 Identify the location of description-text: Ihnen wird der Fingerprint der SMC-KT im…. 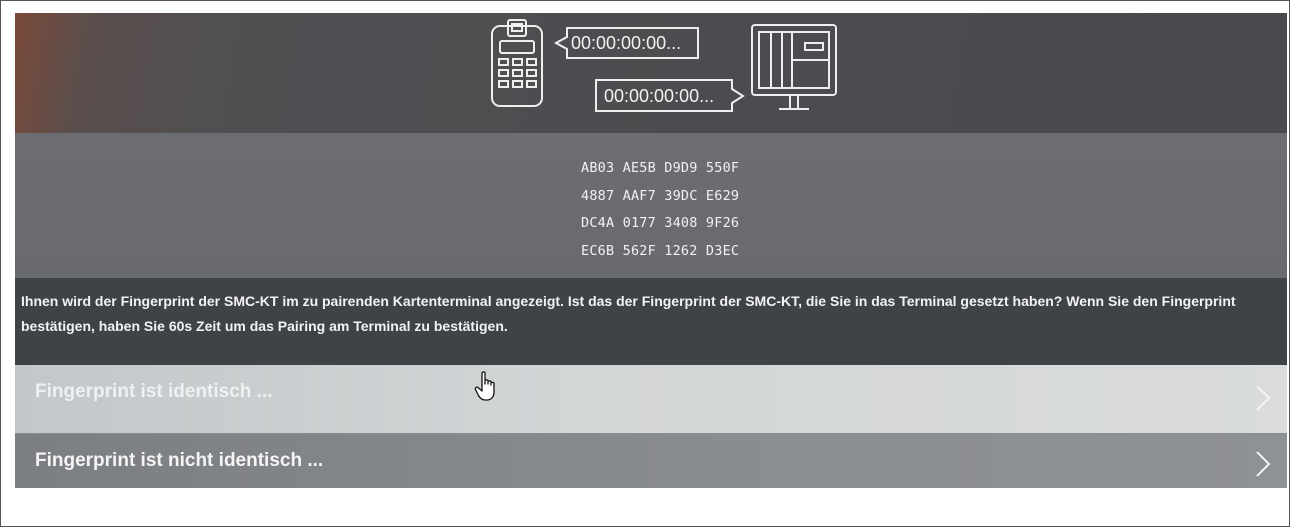
(628, 313).